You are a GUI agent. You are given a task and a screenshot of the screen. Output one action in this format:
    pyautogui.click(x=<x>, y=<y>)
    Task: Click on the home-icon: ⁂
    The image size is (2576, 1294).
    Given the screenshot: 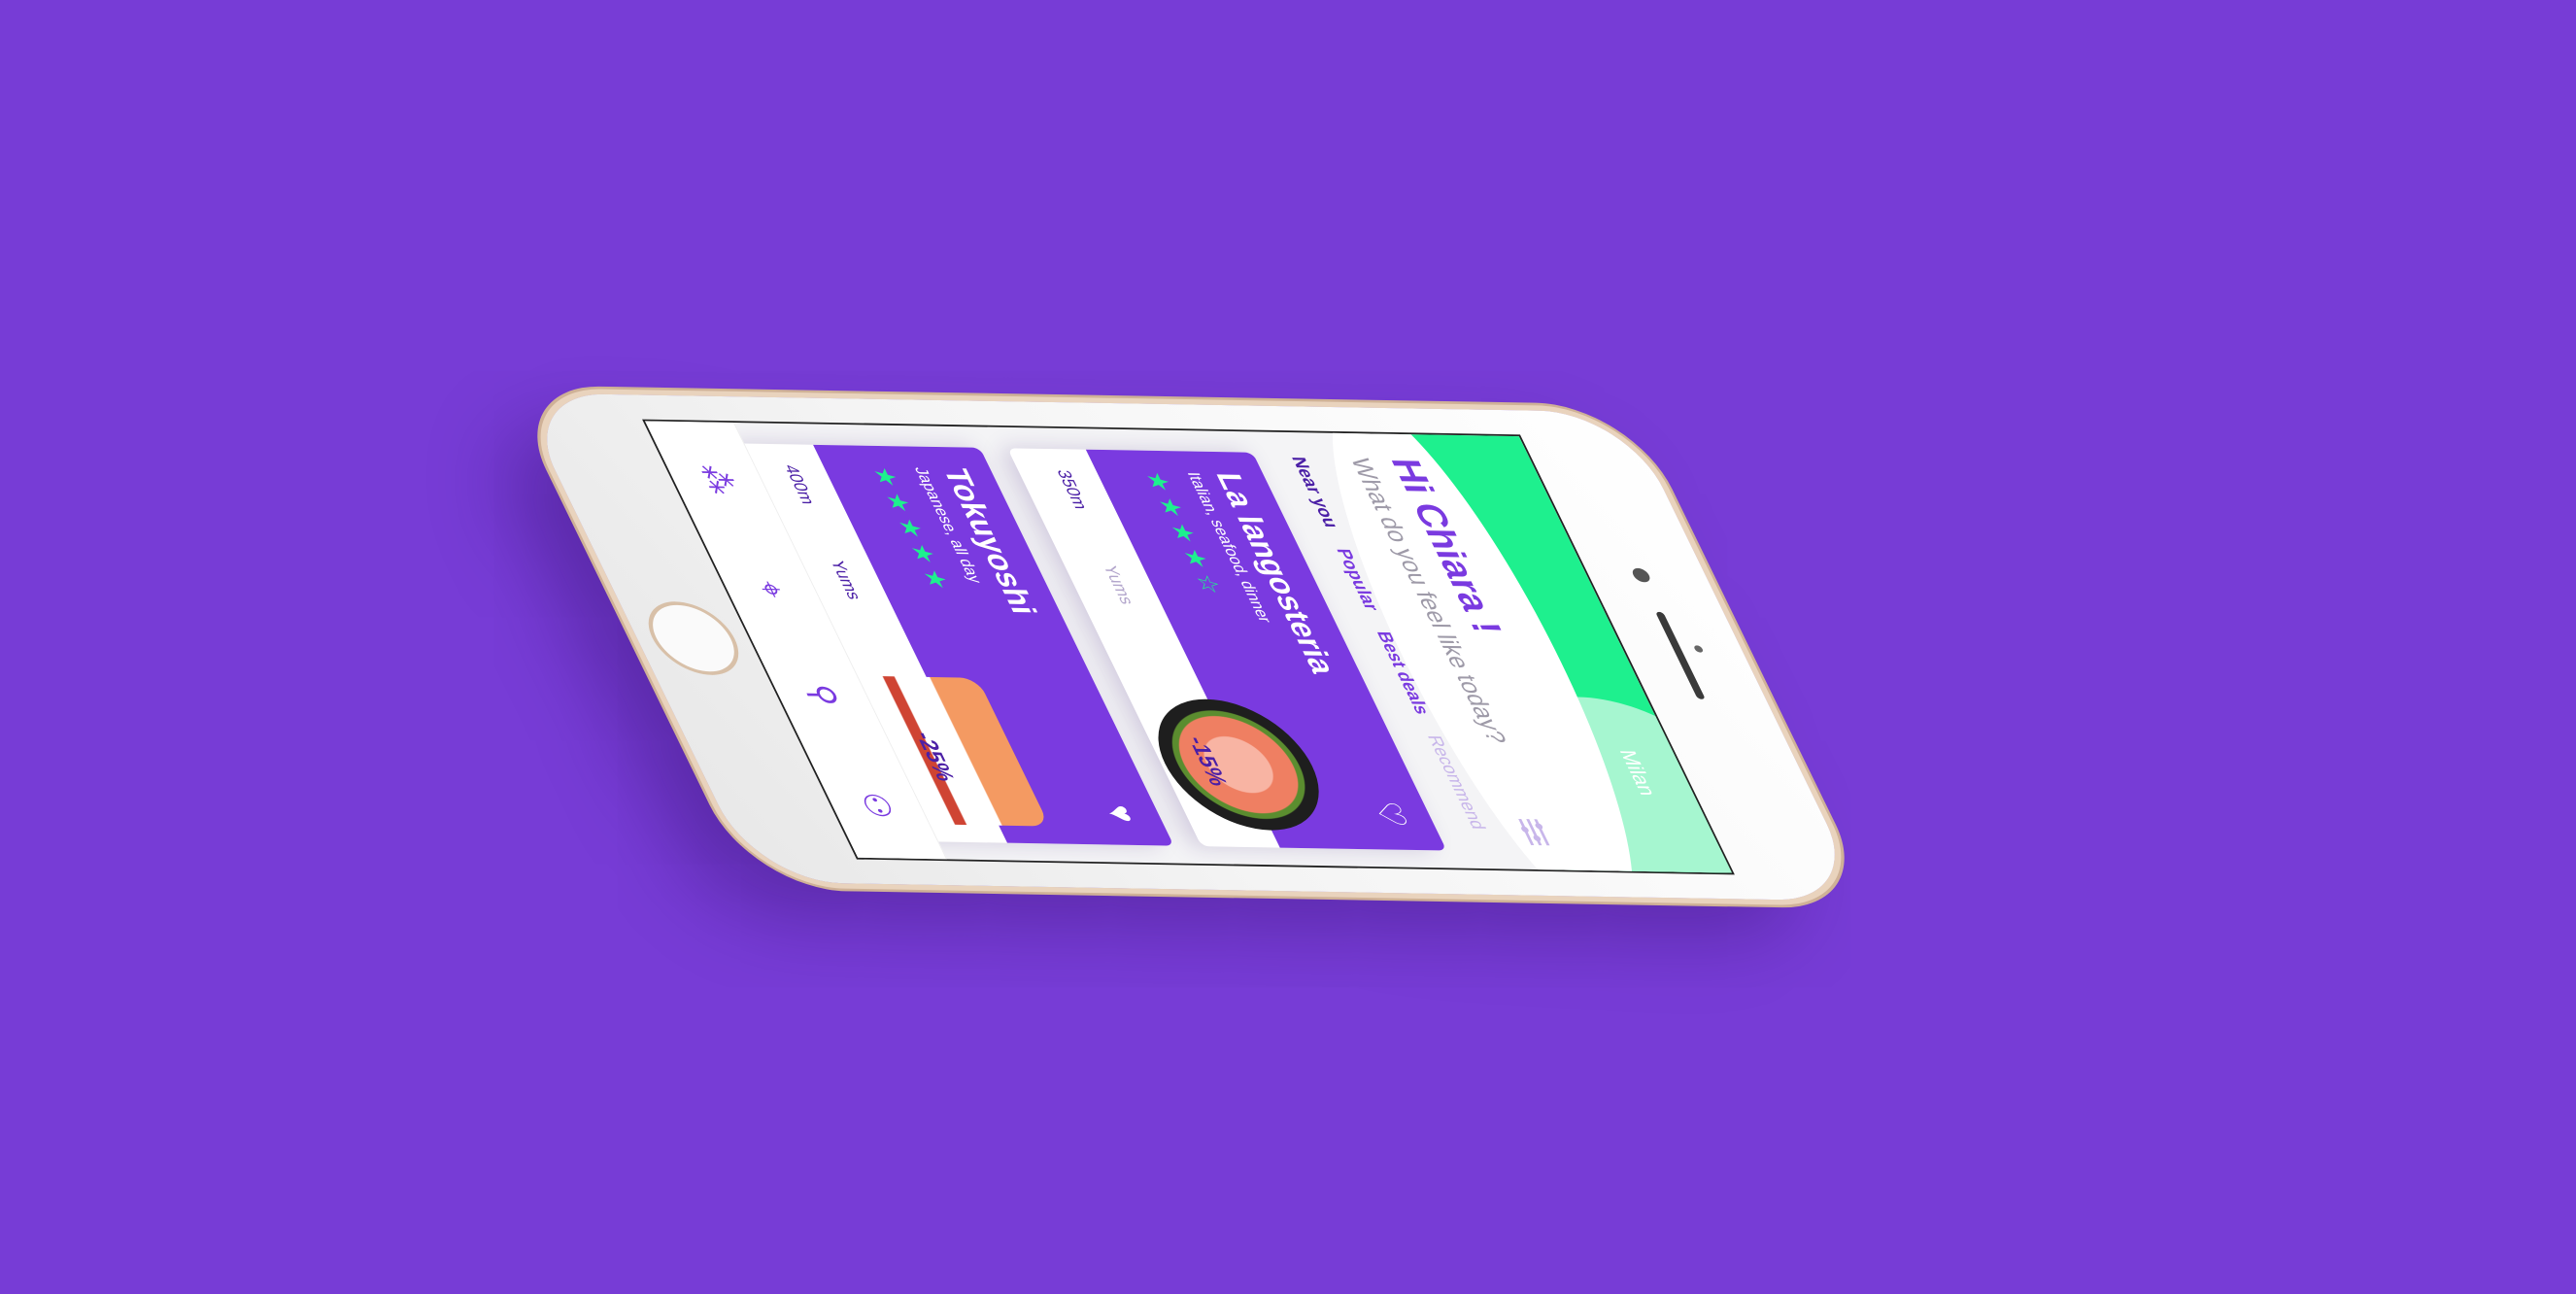 What is the action you would take?
    pyautogui.click(x=717, y=479)
    